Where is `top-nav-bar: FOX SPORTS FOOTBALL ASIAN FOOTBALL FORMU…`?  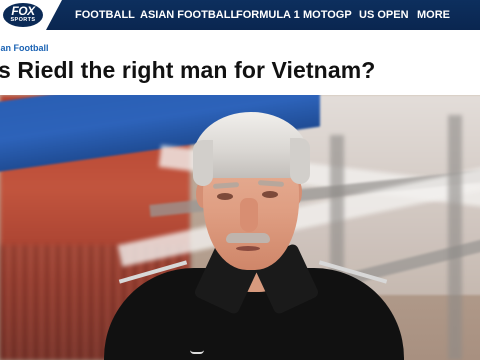 top-nav-bar: FOX SPORTS FOOTBALL ASIAN FOOTBALL FORMU… is located at coordinates (240, 15).